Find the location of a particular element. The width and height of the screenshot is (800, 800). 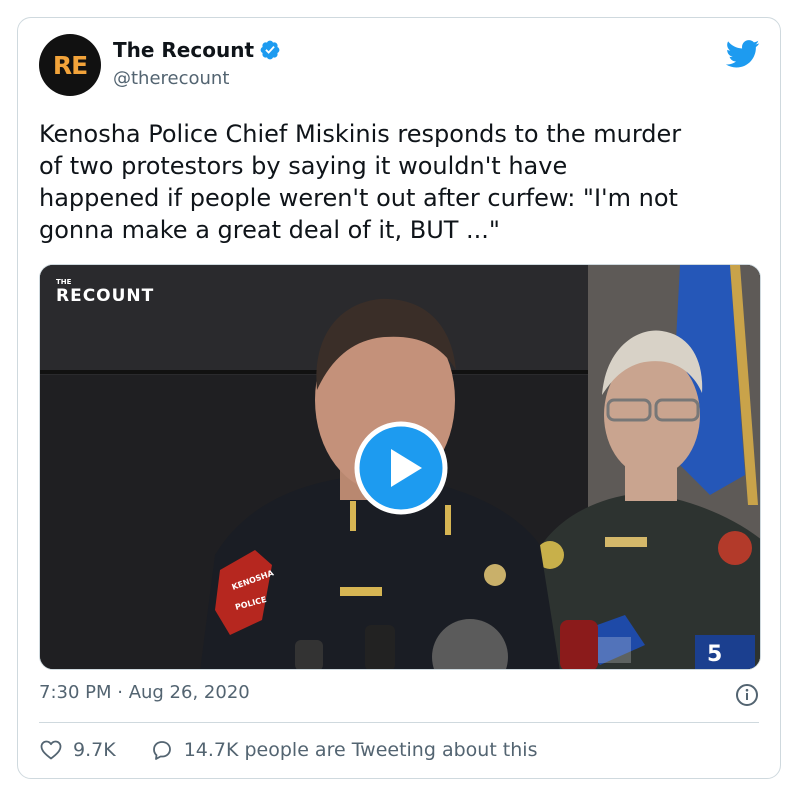

avatar-logo-text: RE is located at coordinates (70, 65).